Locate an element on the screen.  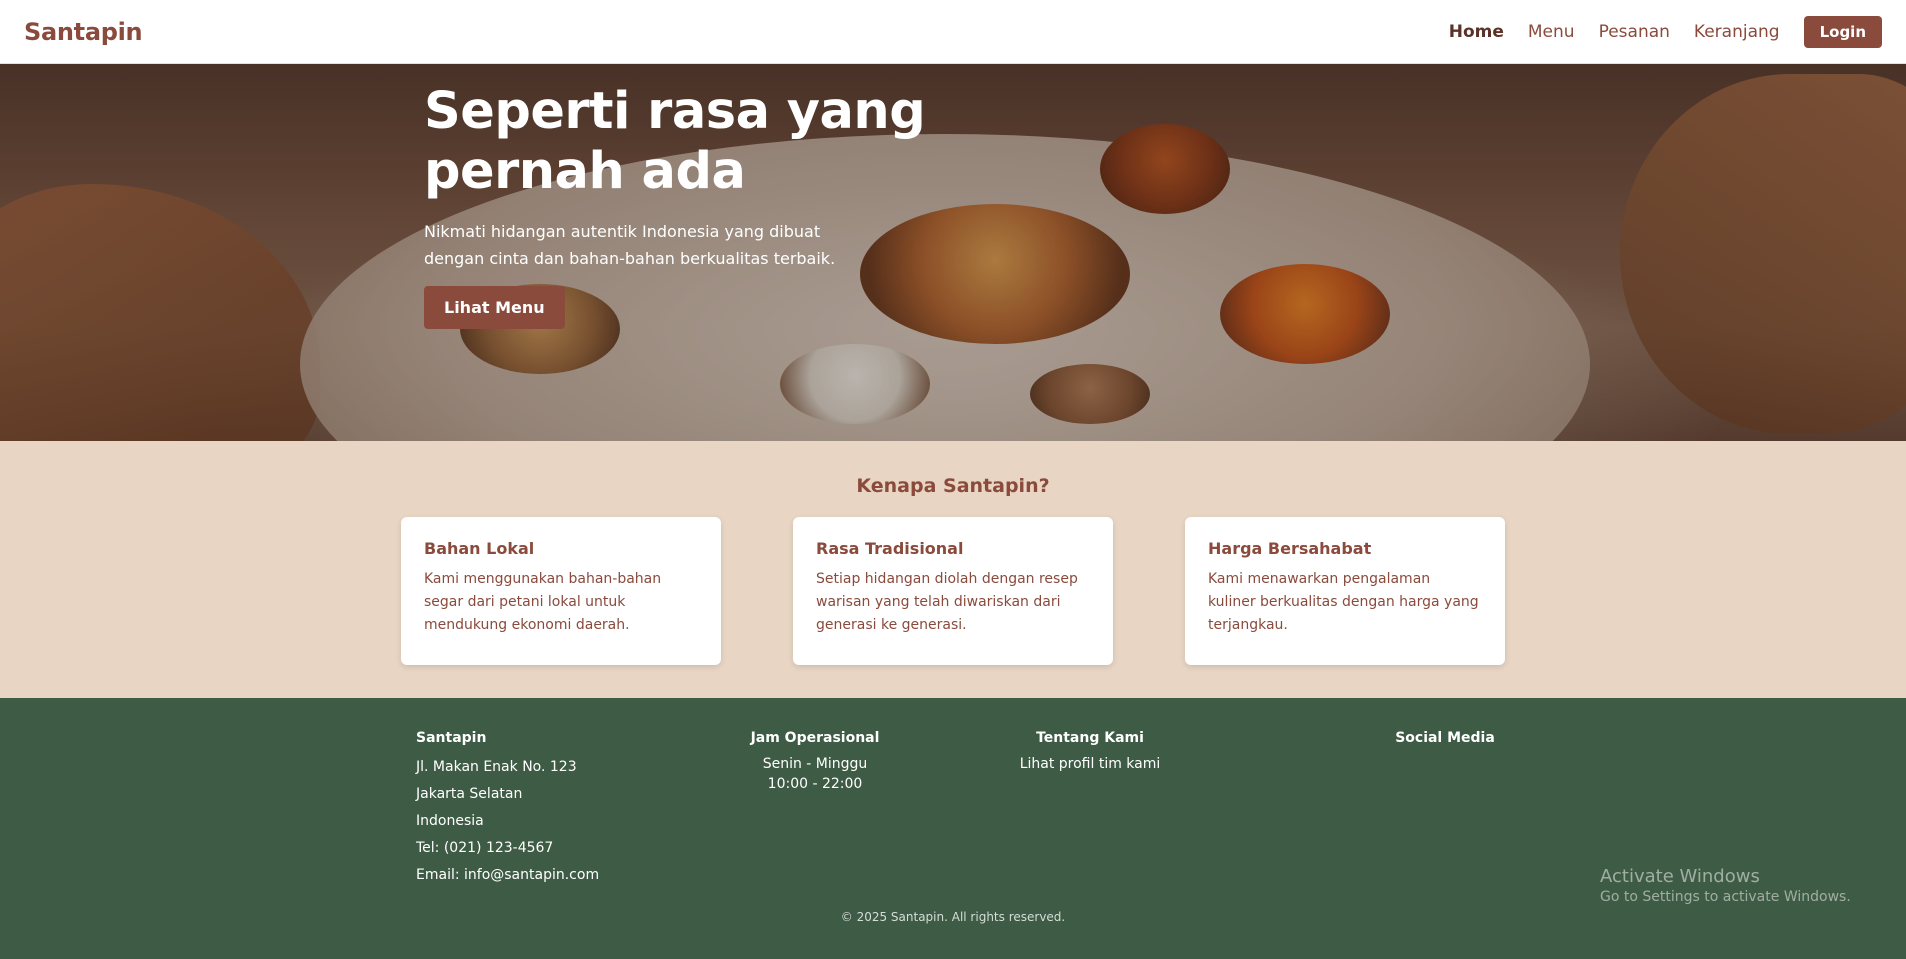
footer-address-line: Jl. Makan Enak No. 123 is located at coordinates (496, 767).